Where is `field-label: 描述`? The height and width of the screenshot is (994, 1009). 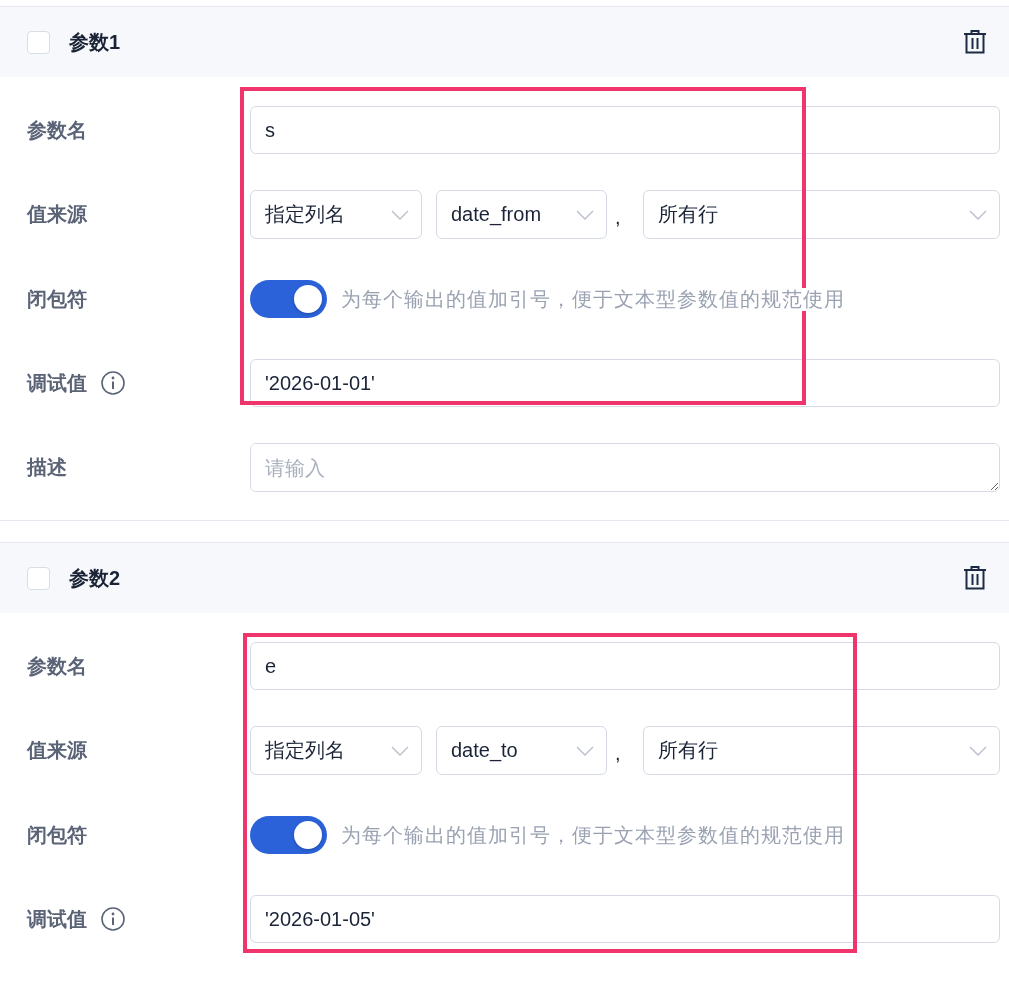
field-label: 描述 is located at coordinates (47, 467).